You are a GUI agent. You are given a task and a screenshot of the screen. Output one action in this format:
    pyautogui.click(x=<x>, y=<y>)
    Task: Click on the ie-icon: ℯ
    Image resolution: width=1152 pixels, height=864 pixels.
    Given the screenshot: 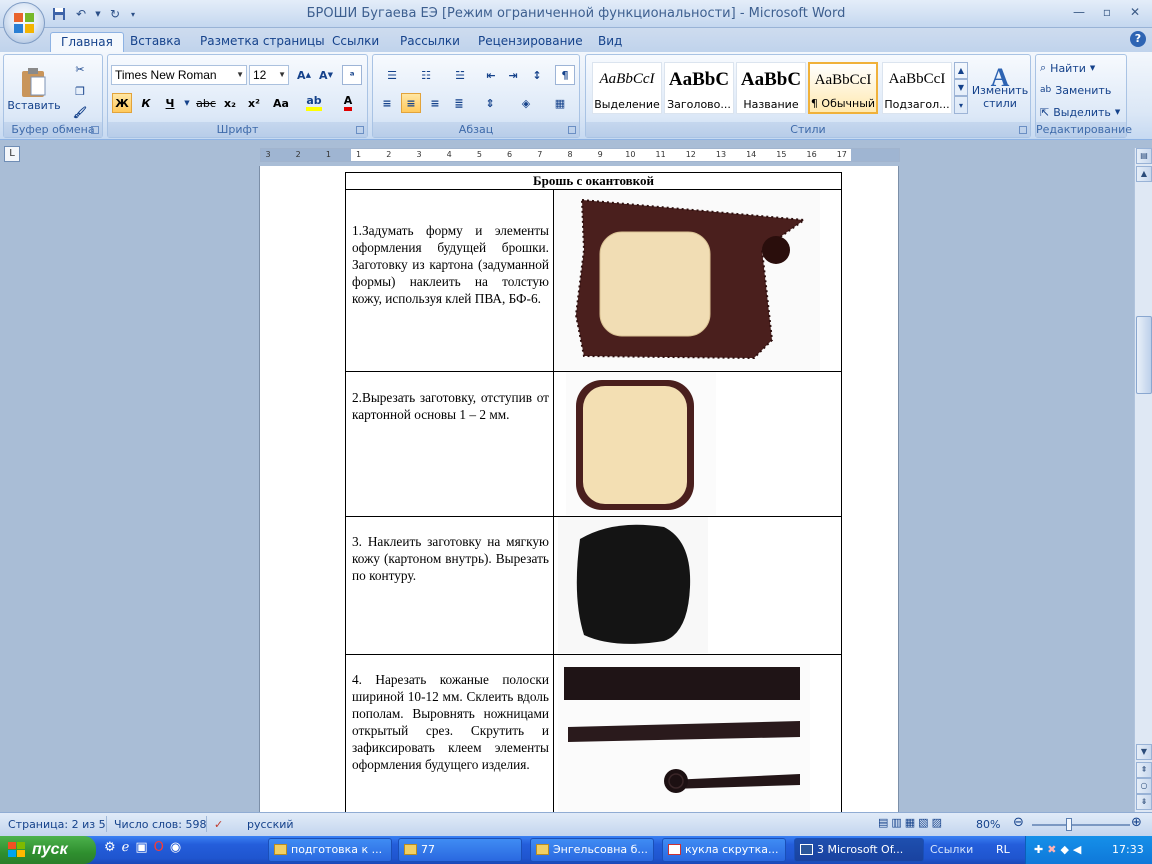 What is the action you would take?
    pyautogui.click(x=126, y=847)
    